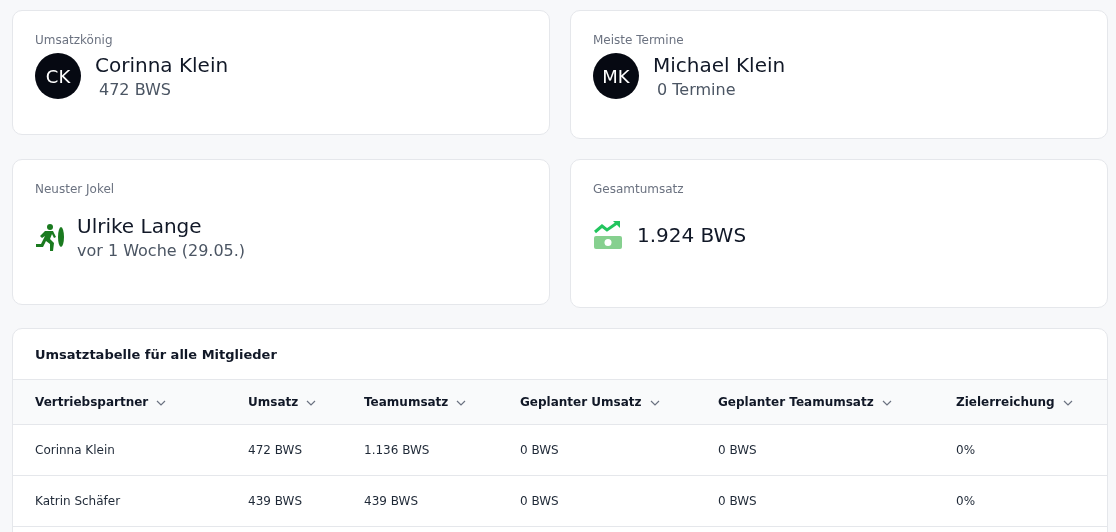 This screenshot has height=532, width=1116. I want to click on column-header: Zielerreichung, so click(1005, 402).